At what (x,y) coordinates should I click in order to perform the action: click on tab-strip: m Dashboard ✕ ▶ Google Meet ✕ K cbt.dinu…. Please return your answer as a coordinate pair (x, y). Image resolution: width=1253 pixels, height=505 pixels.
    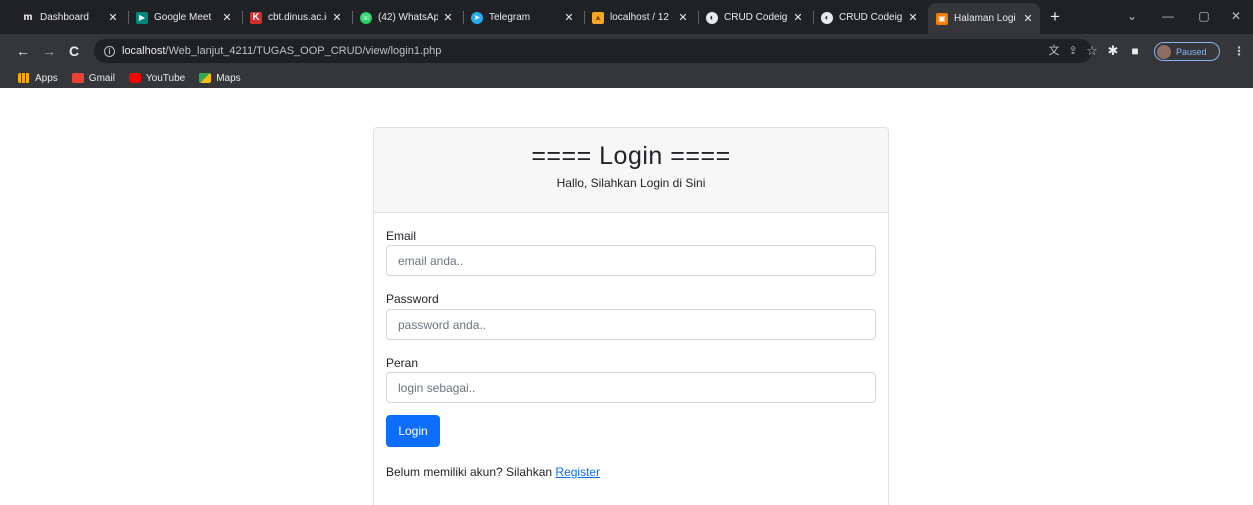
    Looking at the image, I should click on (626, 17).